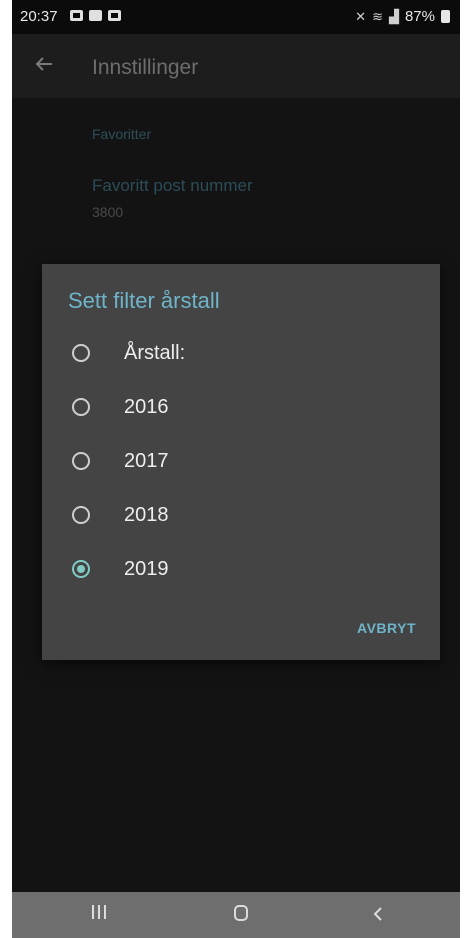 Image resolution: width=468 pixels, height=938 pixels. I want to click on arrow-left-icon, so click(44, 64).